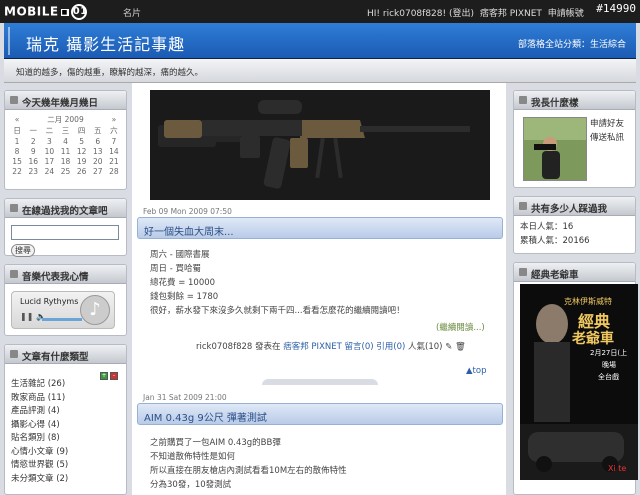  What do you see at coordinates (425, 347) in the screenshot?
I see `views-count: 人氣(10)` at bounding box center [425, 347].